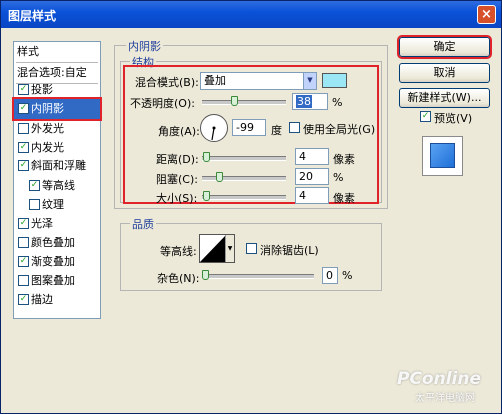  I want to click on distance-slider-thumb, so click(206, 157).